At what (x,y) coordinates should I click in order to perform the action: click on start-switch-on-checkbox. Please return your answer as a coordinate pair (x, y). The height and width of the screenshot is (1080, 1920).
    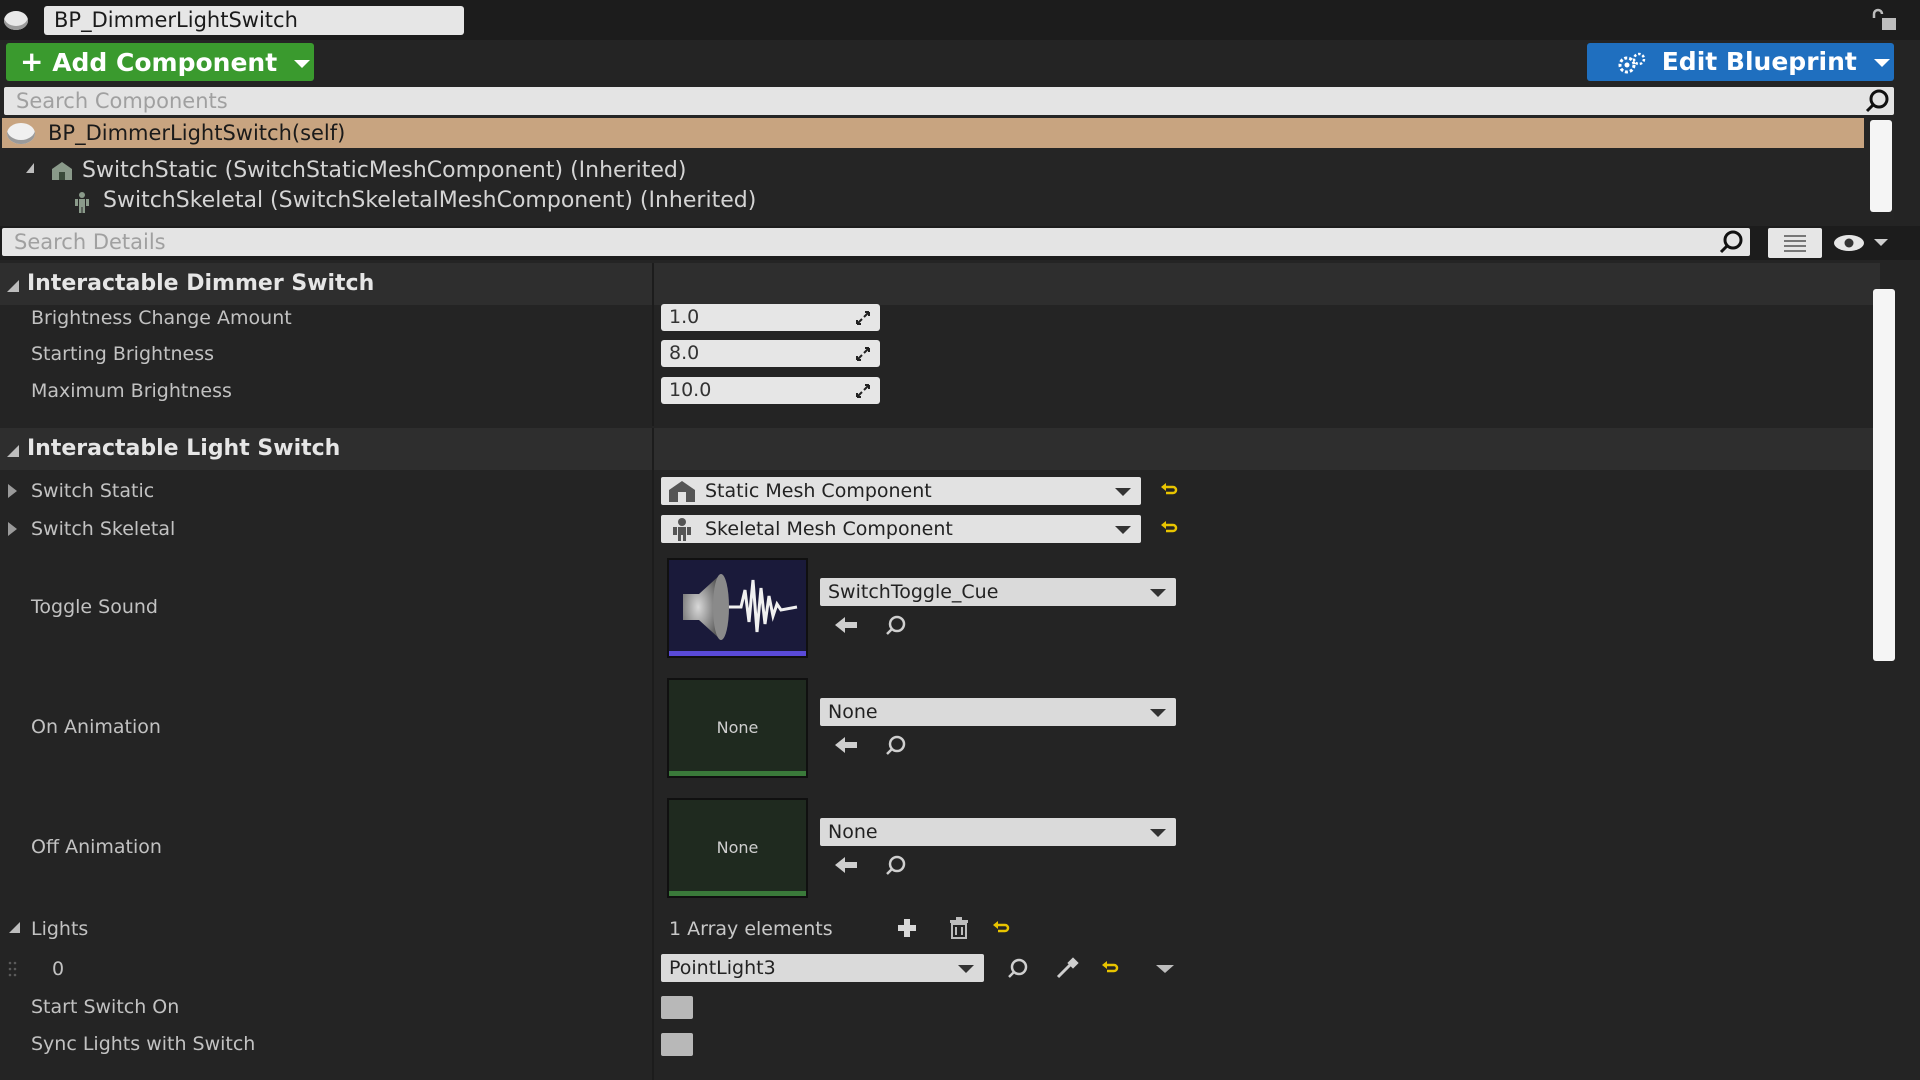
    Looking at the image, I should click on (677, 1007).